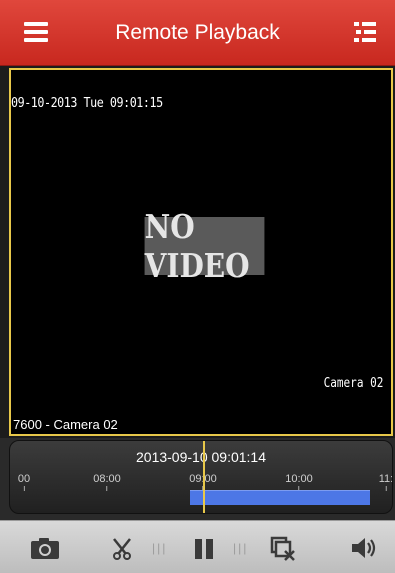 Image resolution: width=395 pixels, height=573 pixels. I want to click on recording-segment, so click(280, 497).